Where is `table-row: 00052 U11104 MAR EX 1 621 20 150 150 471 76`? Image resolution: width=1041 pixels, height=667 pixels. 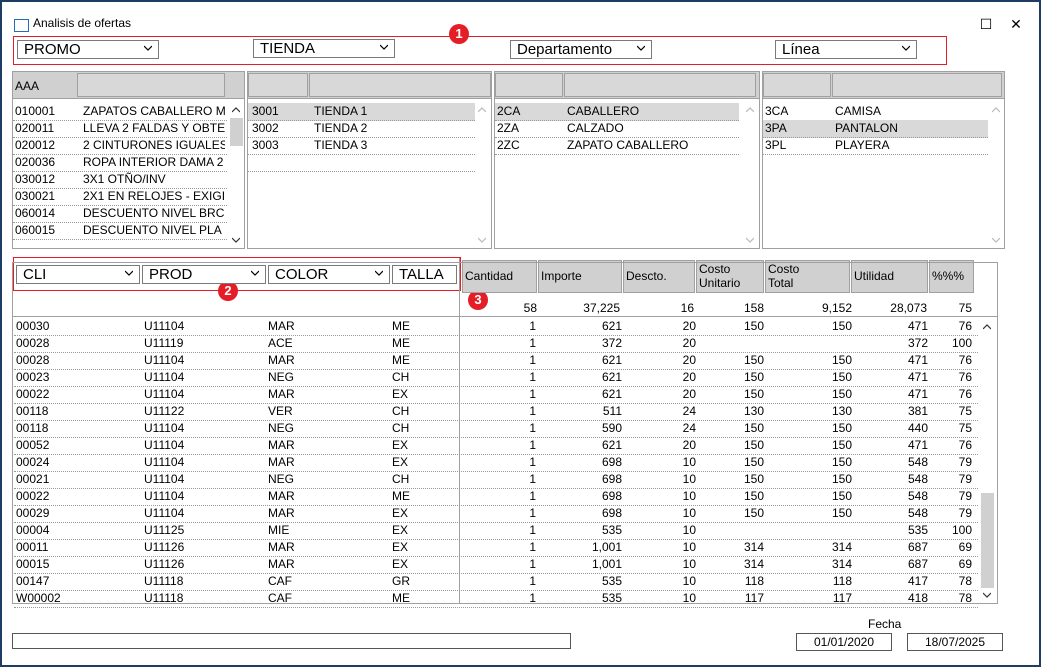
table-row: 00052 U11104 MAR EX 1 621 20 150 150 471 76 is located at coordinates (496, 446).